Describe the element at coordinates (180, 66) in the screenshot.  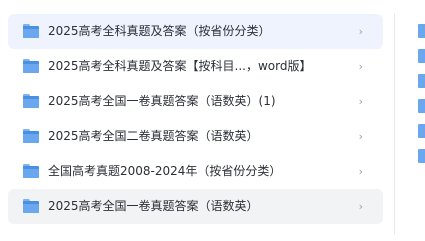
I see `folder-name: 2025高考全科真题及答案【按科目...，word版】` at that location.